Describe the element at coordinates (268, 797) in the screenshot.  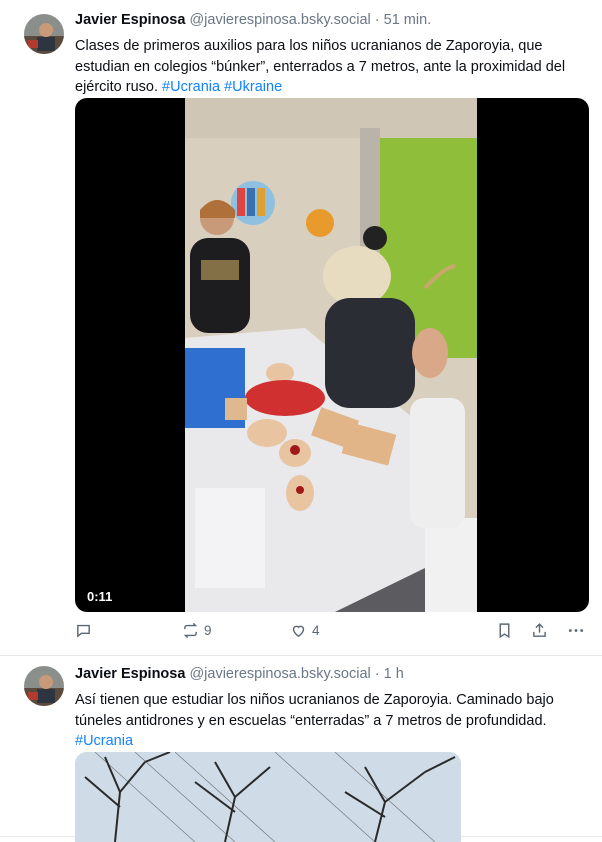
I see `post-image` at that location.